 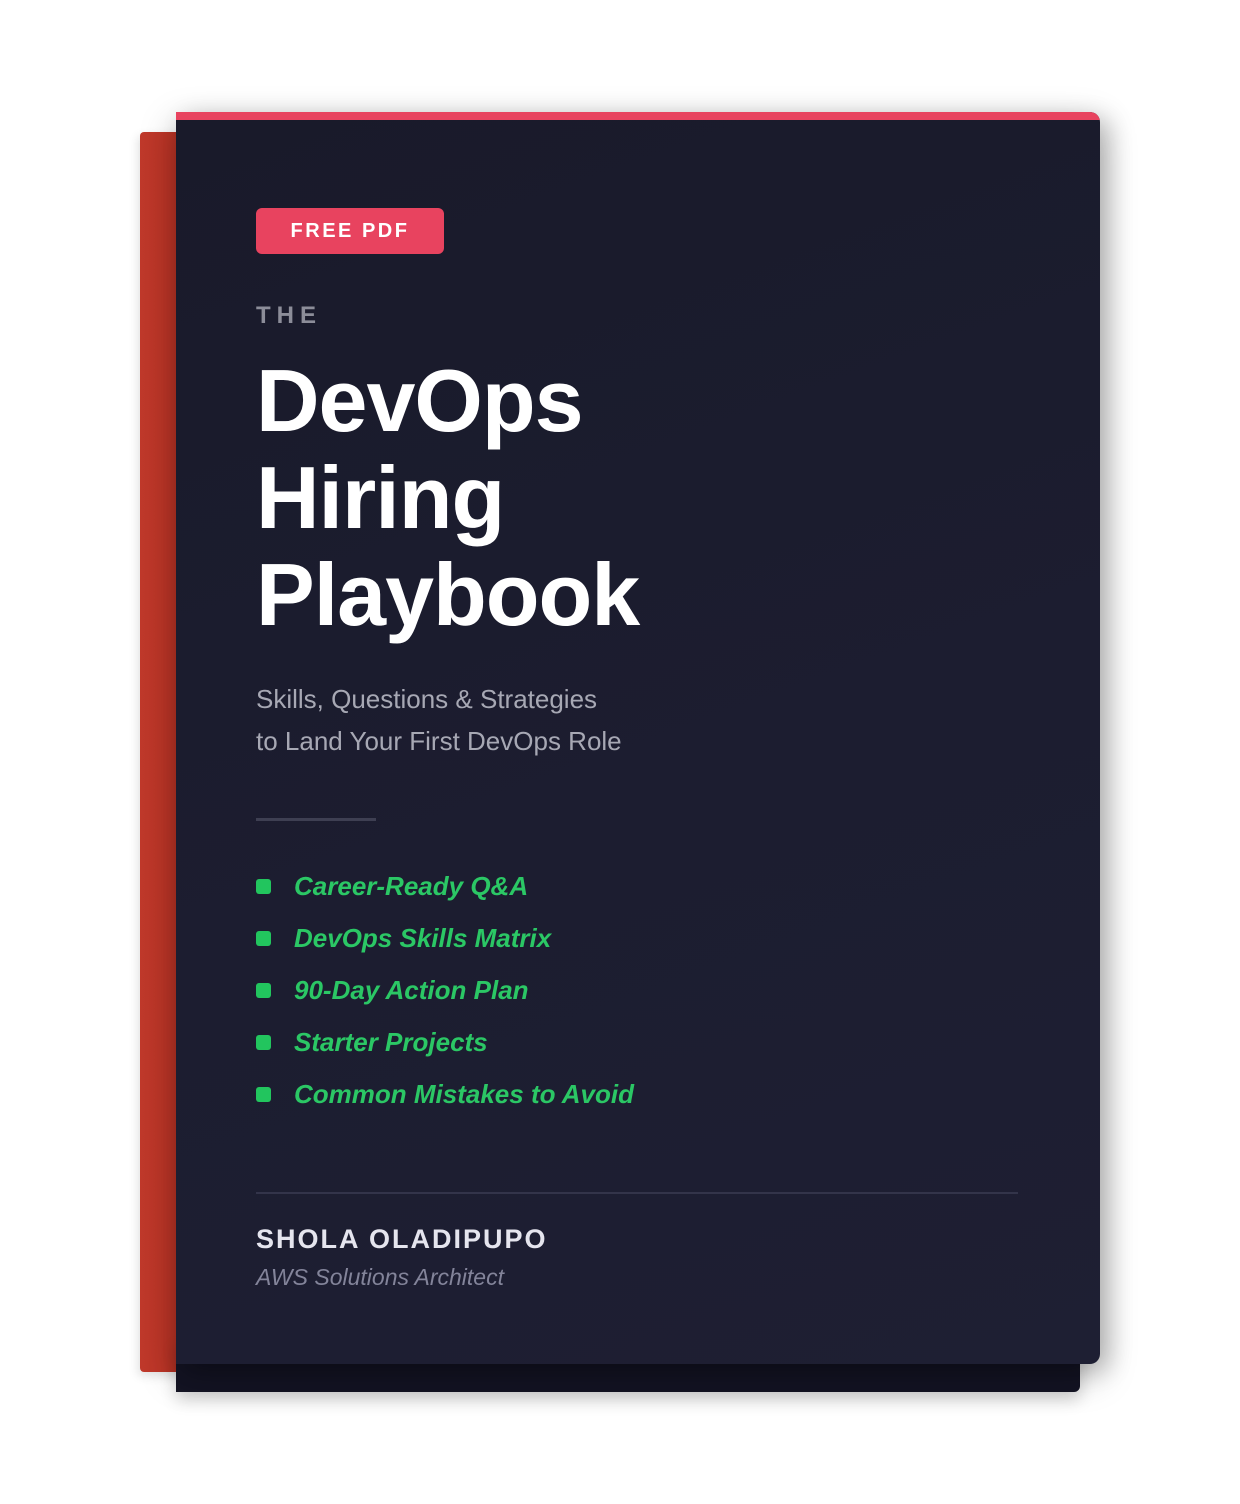 I want to click on cover-accent-strip, so click(x=638, y=116).